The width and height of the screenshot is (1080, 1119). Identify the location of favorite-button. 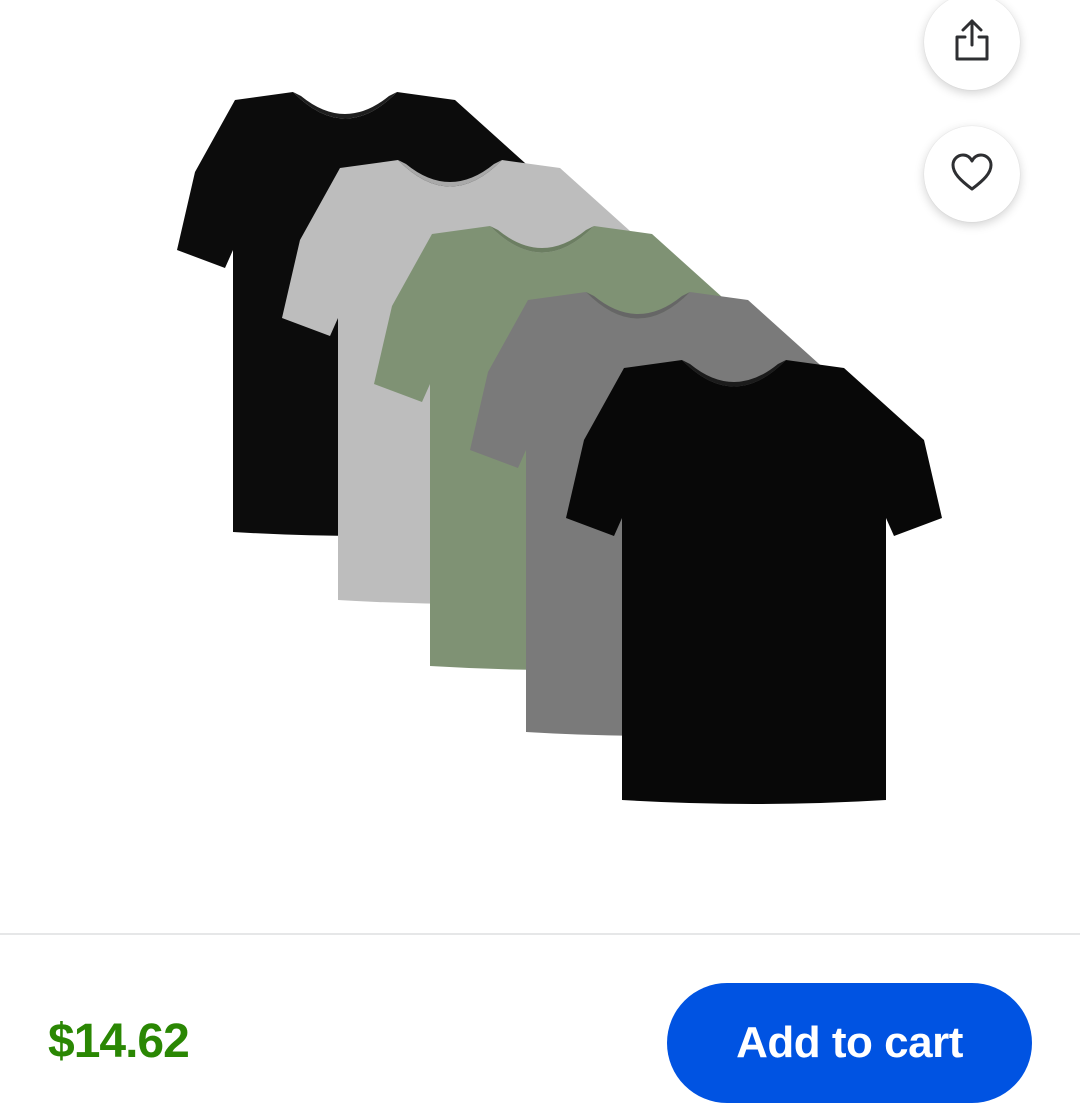
(972, 174).